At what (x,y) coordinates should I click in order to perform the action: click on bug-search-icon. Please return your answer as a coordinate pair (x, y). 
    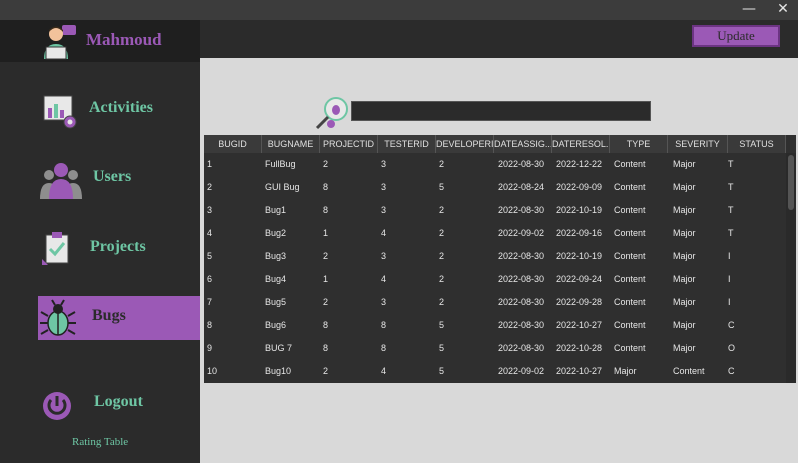
    Looking at the image, I should click on (332, 115).